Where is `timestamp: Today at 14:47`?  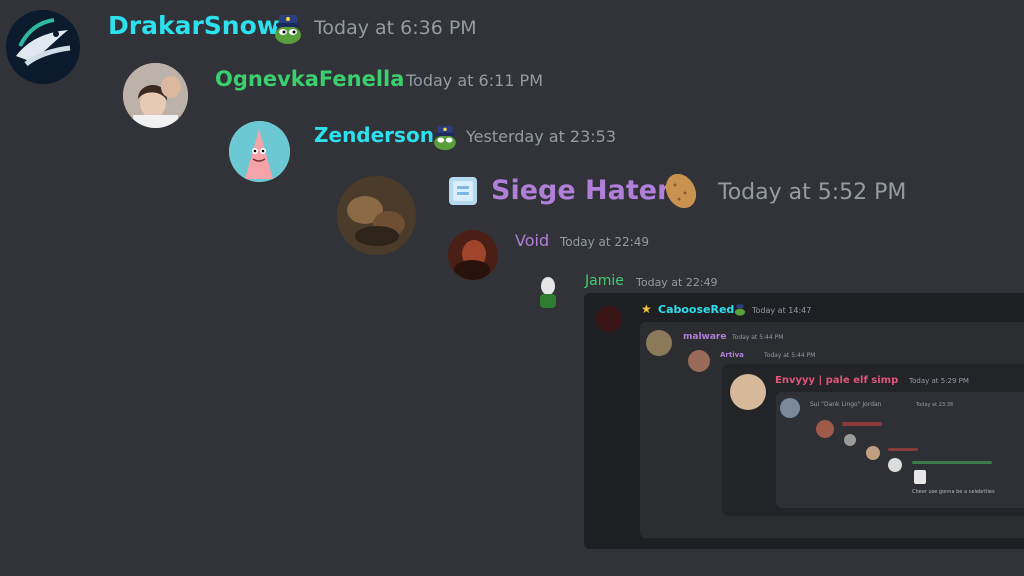 timestamp: Today at 14:47 is located at coordinates (782, 310).